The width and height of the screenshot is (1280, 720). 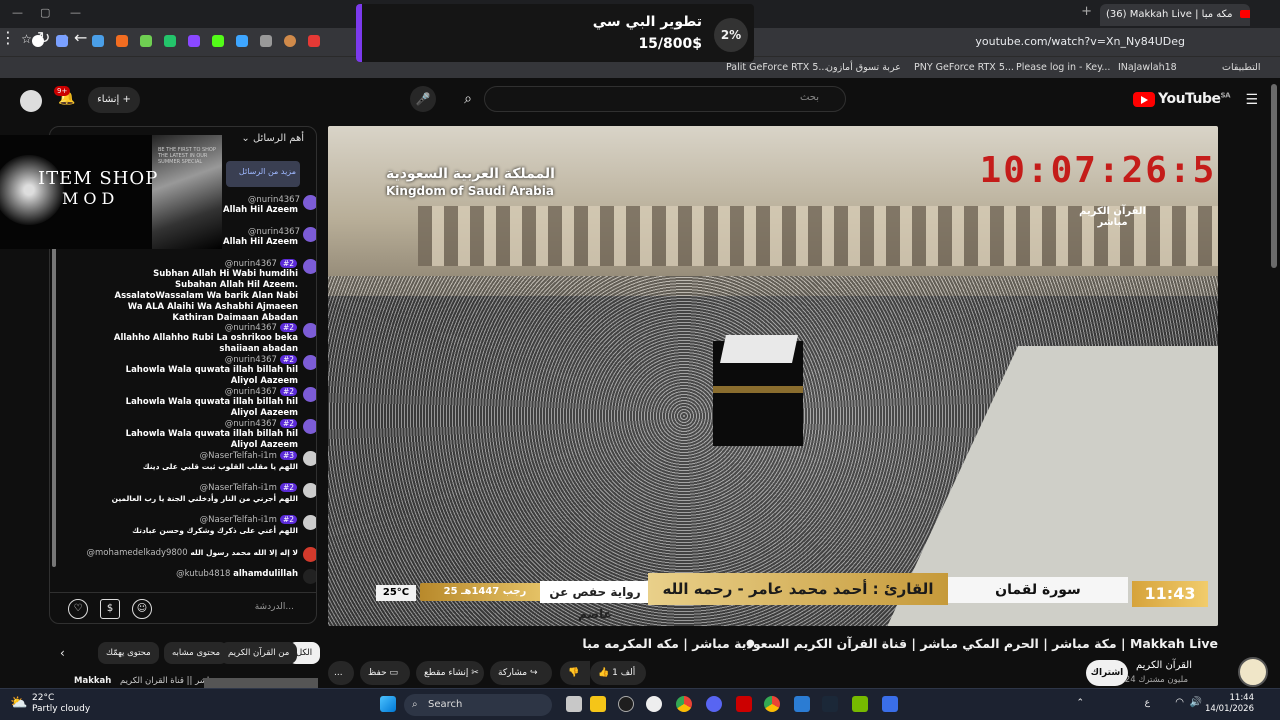 What do you see at coordinates (1164, 665) in the screenshot?
I see `channel-name: القرآن الكريم` at bounding box center [1164, 665].